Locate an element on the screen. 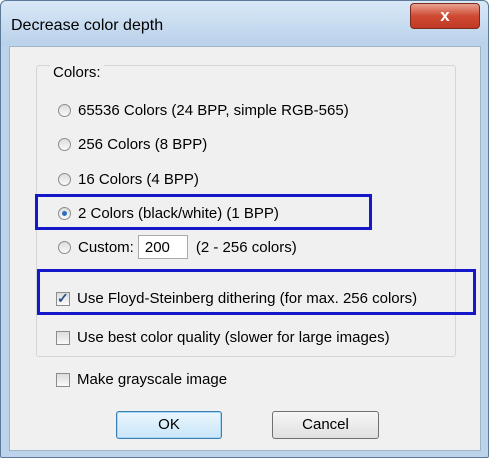 Image resolution: width=491 pixels, height=460 pixels. annotation-highlight-dithering is located at coordinates (256, 292).